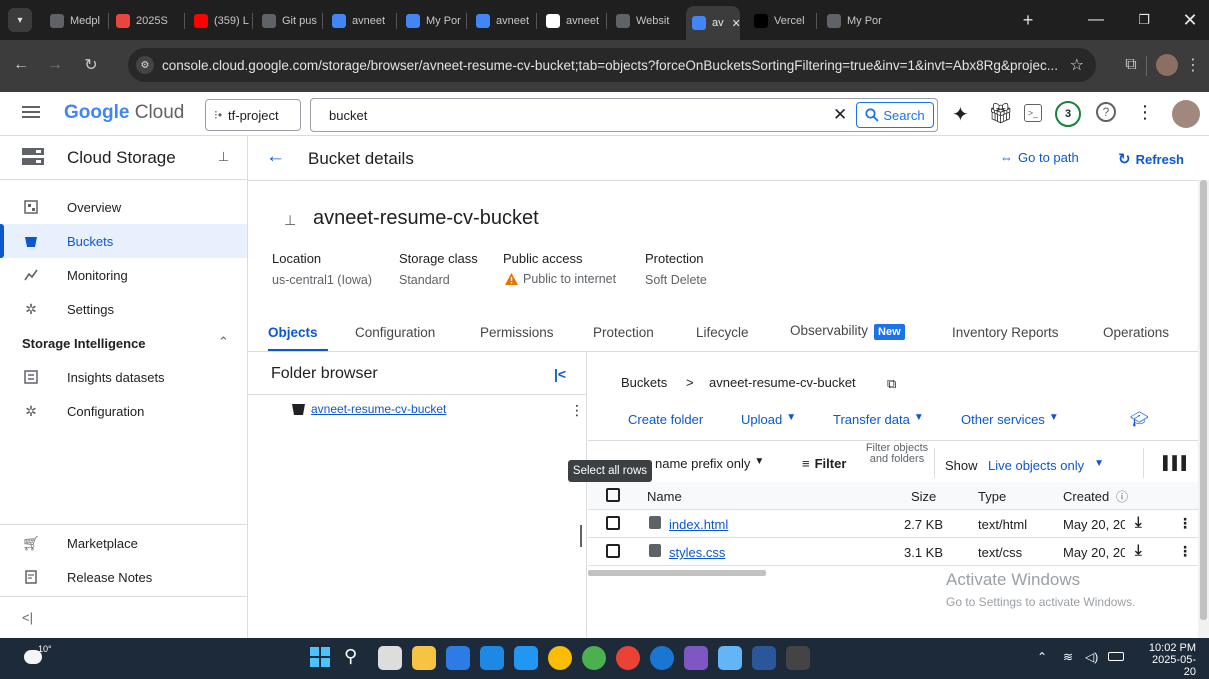  I want to click on word-icon, so click(764, 658).